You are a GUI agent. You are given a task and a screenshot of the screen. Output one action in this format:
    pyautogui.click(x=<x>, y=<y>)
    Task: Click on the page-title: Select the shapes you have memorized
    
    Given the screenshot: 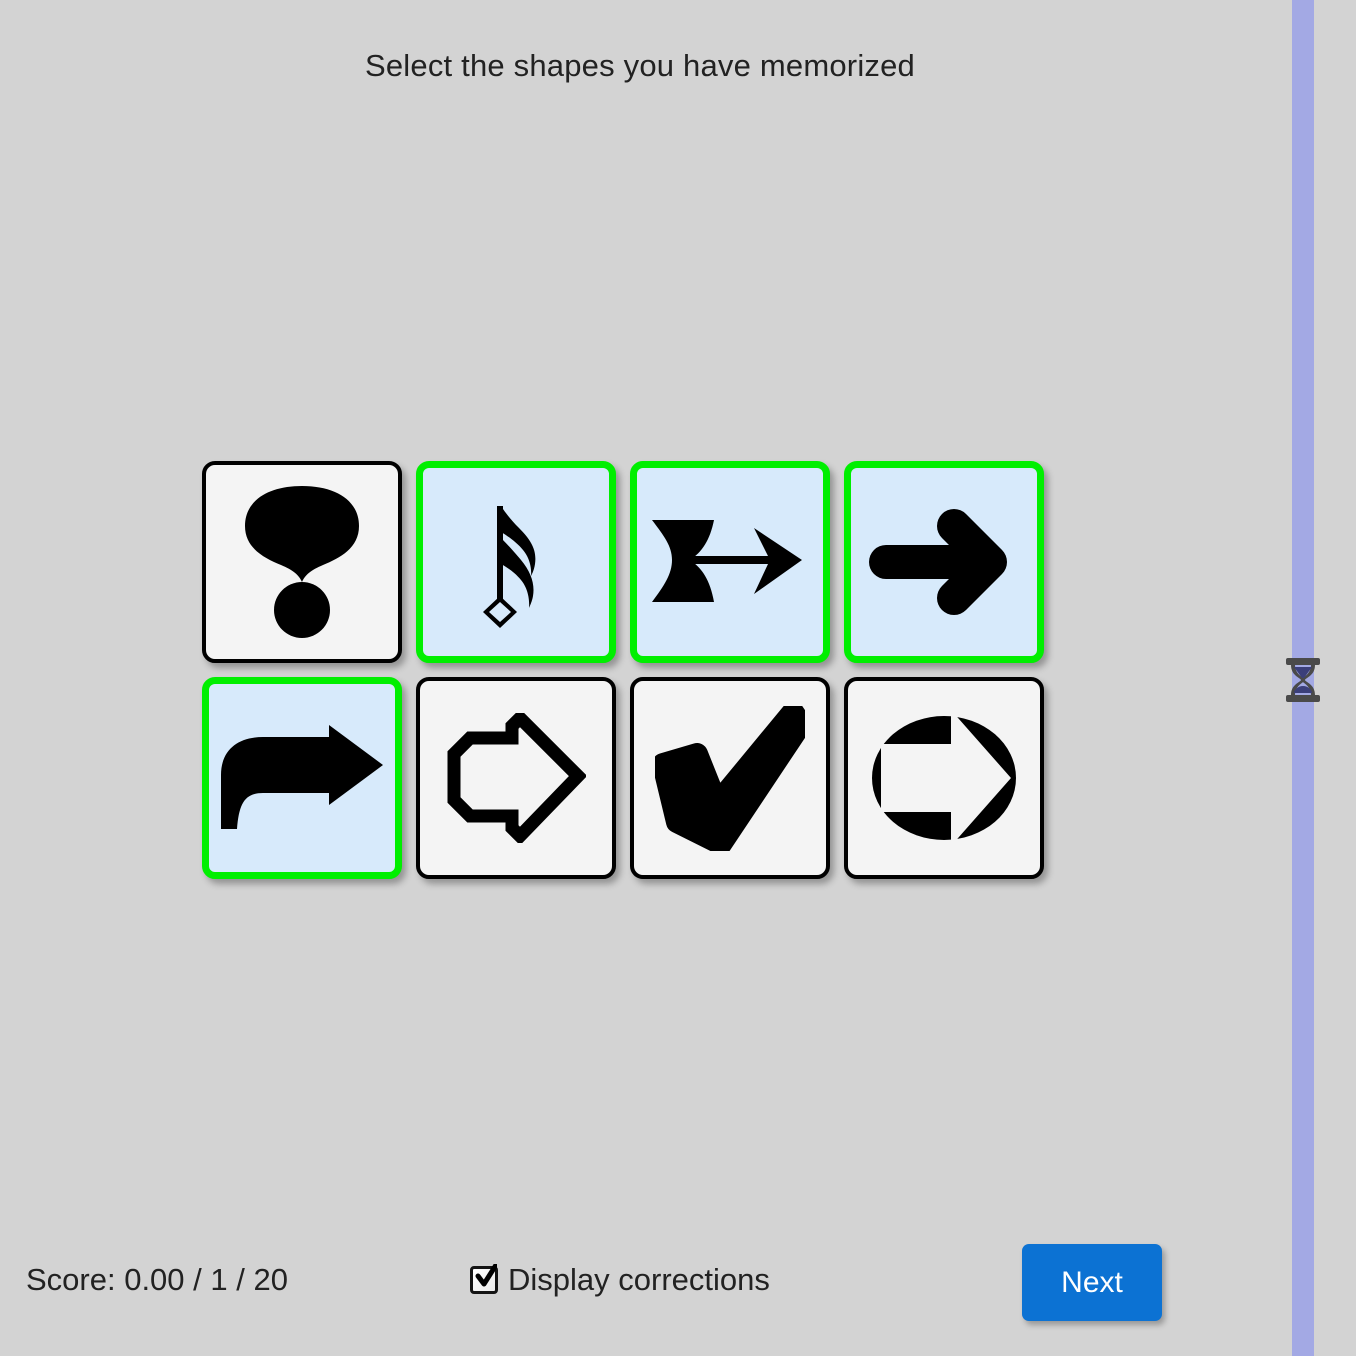 What is the action you would take?
    pyautogui.click(x=639, y=65)
    